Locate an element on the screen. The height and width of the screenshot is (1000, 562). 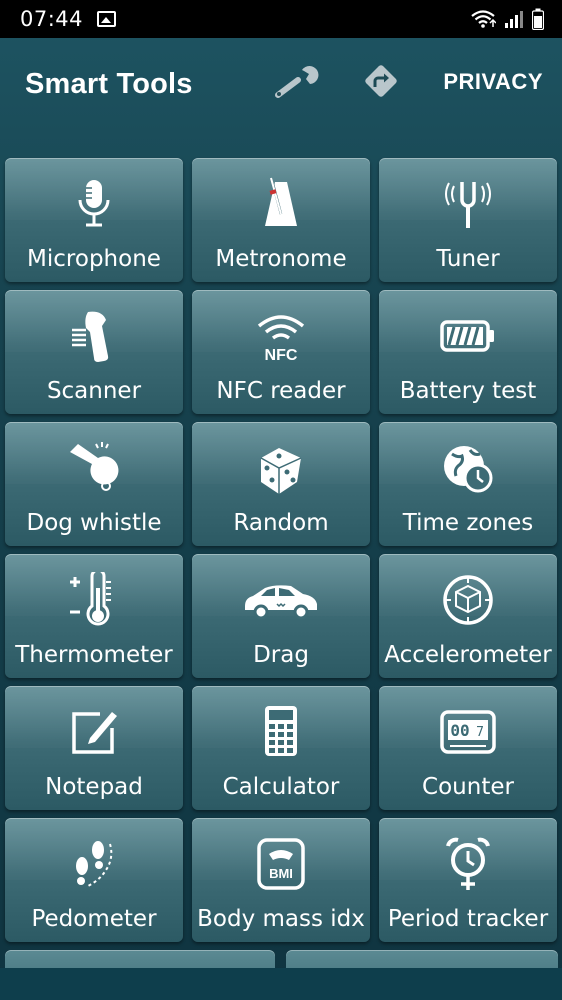
tool-drag: Drag is located at coordinates (281, 616).